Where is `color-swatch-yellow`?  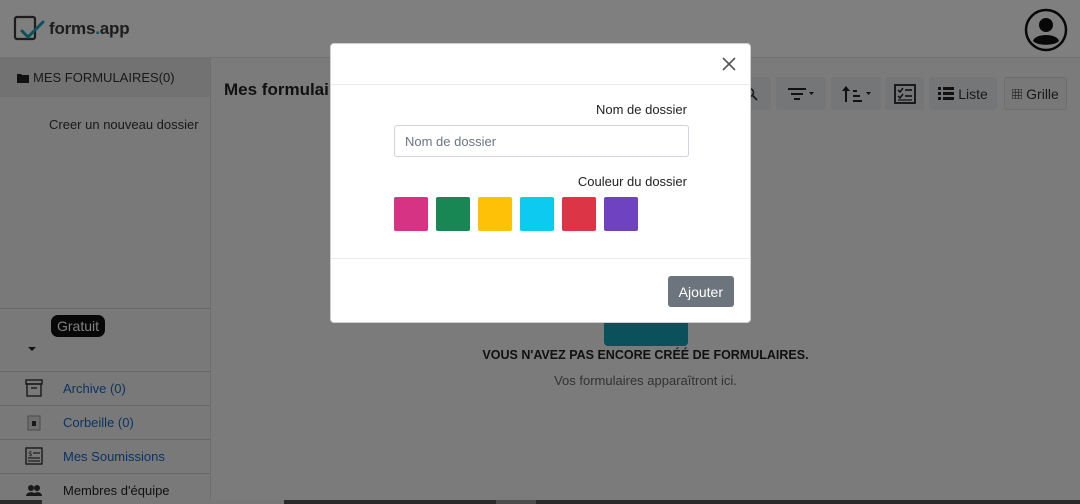
color-swatch-yellow is located at coordinates (495, 214).